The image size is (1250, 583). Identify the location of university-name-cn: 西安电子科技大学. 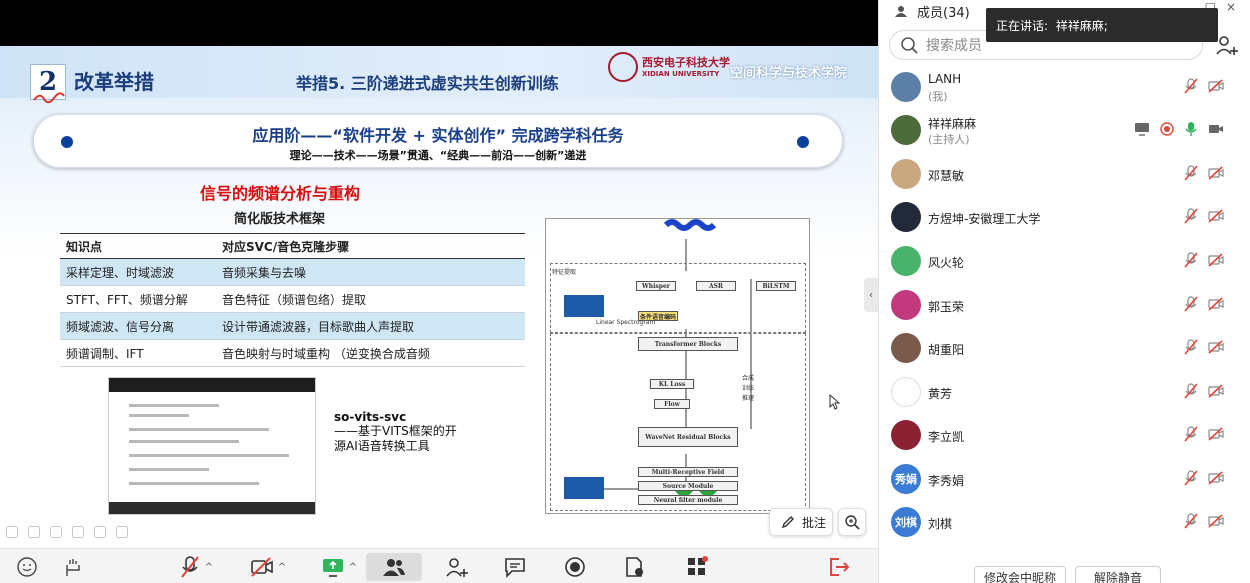
(686, 62).